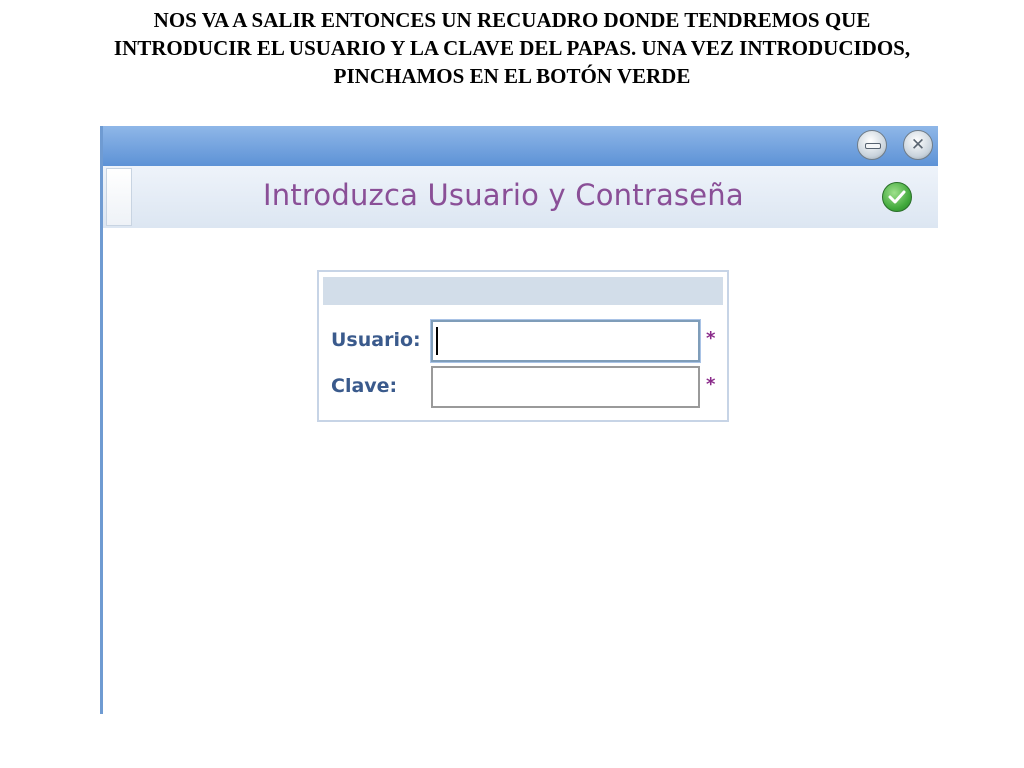  I want to click on login-form-header, so click(523, 291).